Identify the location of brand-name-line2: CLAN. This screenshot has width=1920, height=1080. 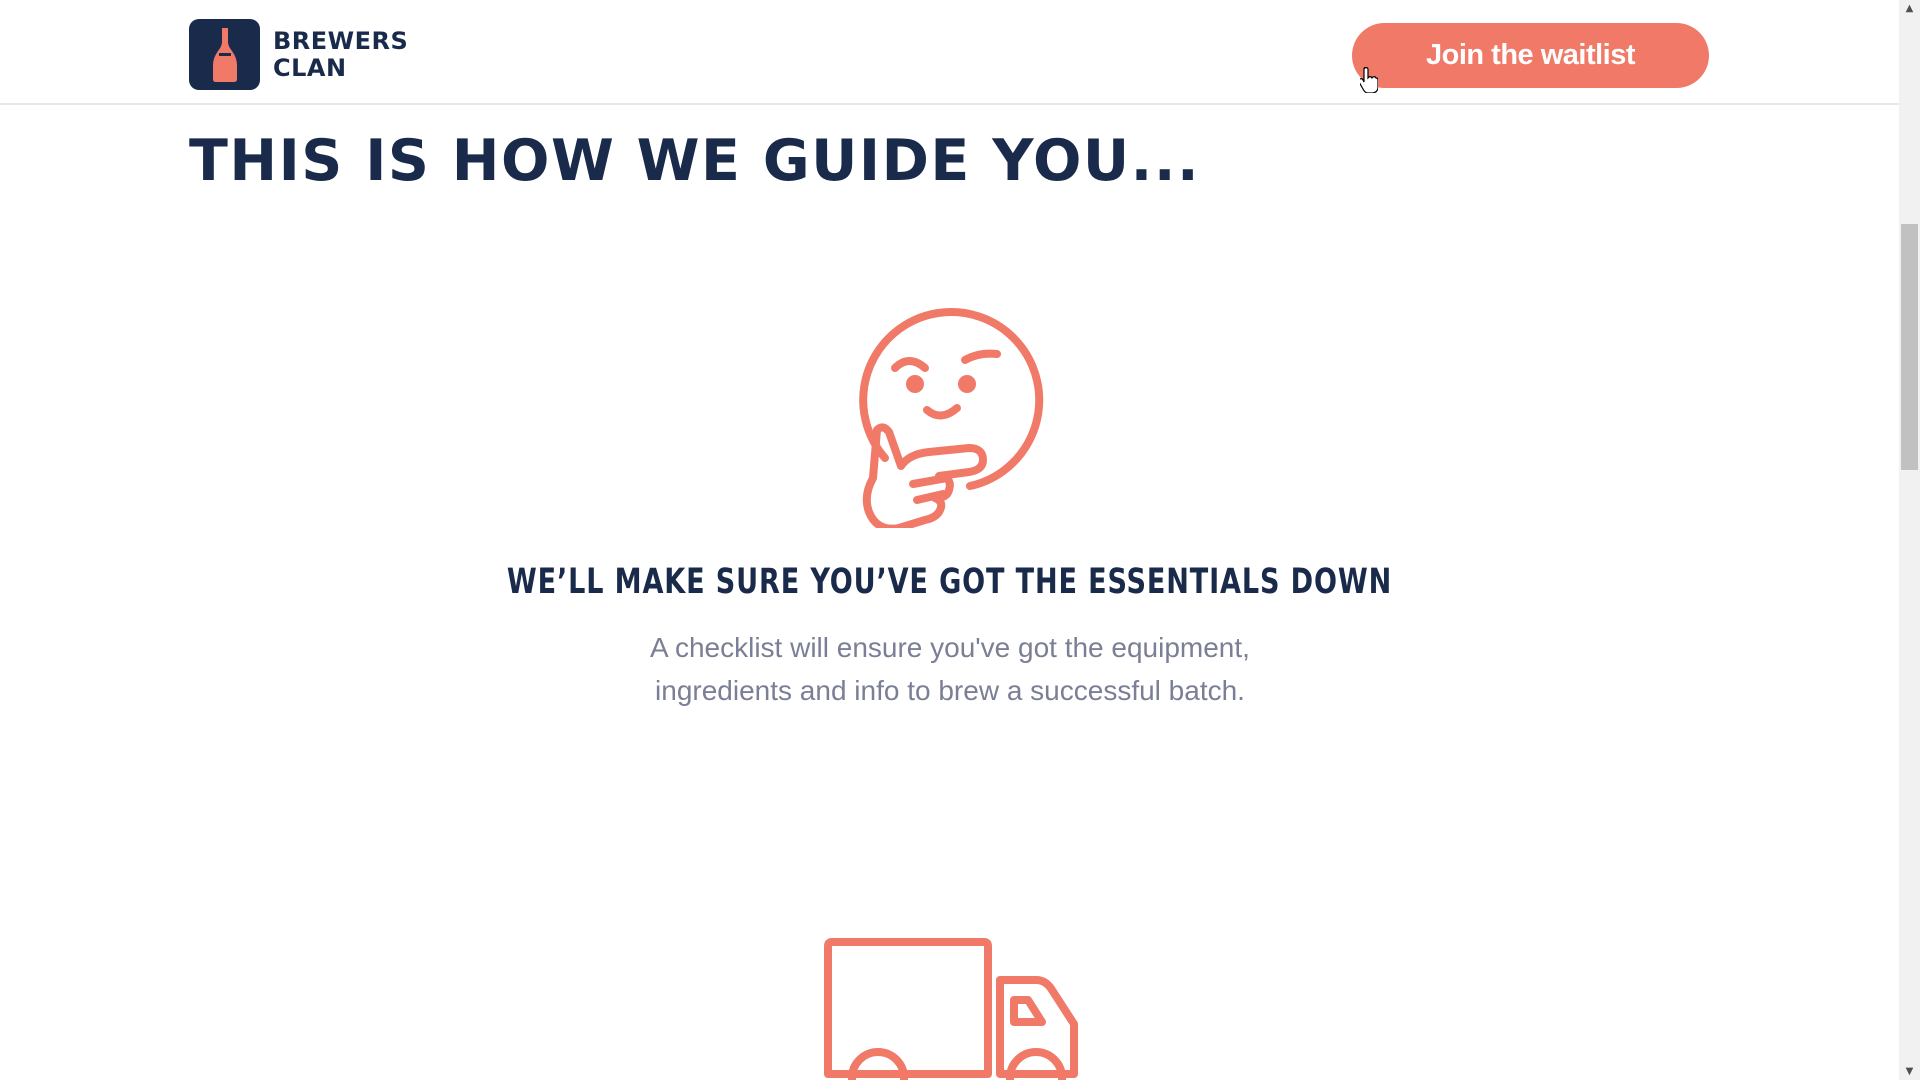
(310, 67).